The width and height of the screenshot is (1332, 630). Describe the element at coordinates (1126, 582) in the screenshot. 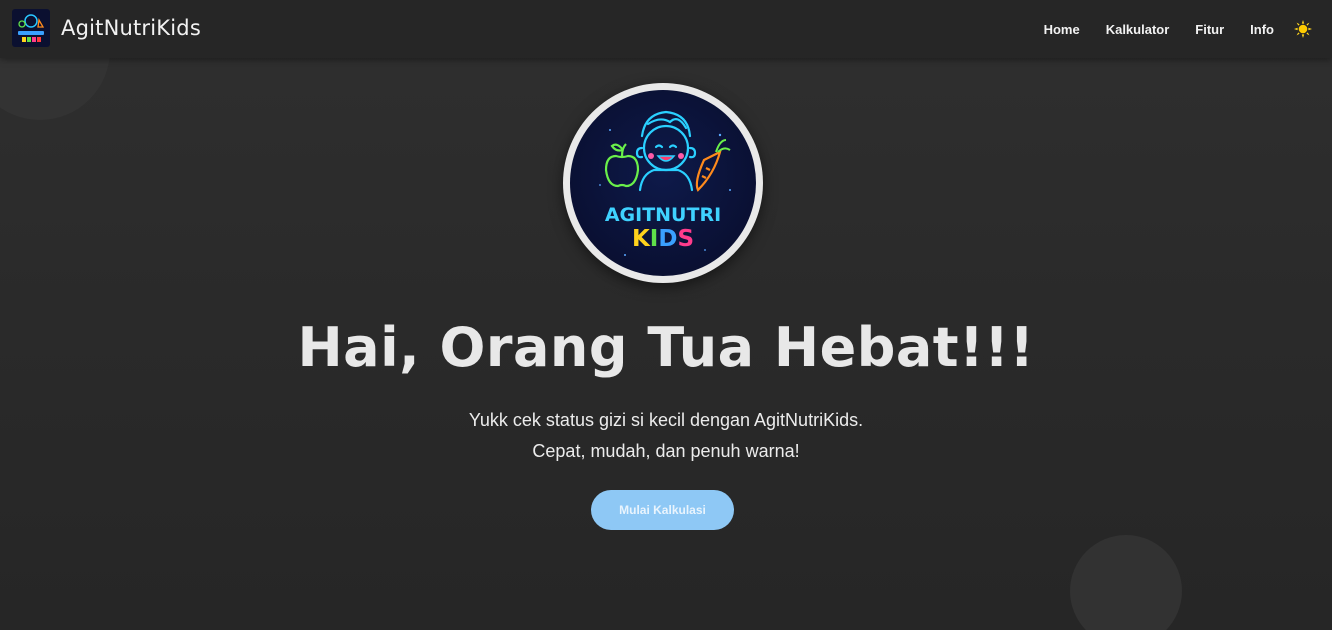

I see `decorative-circle` at that location.